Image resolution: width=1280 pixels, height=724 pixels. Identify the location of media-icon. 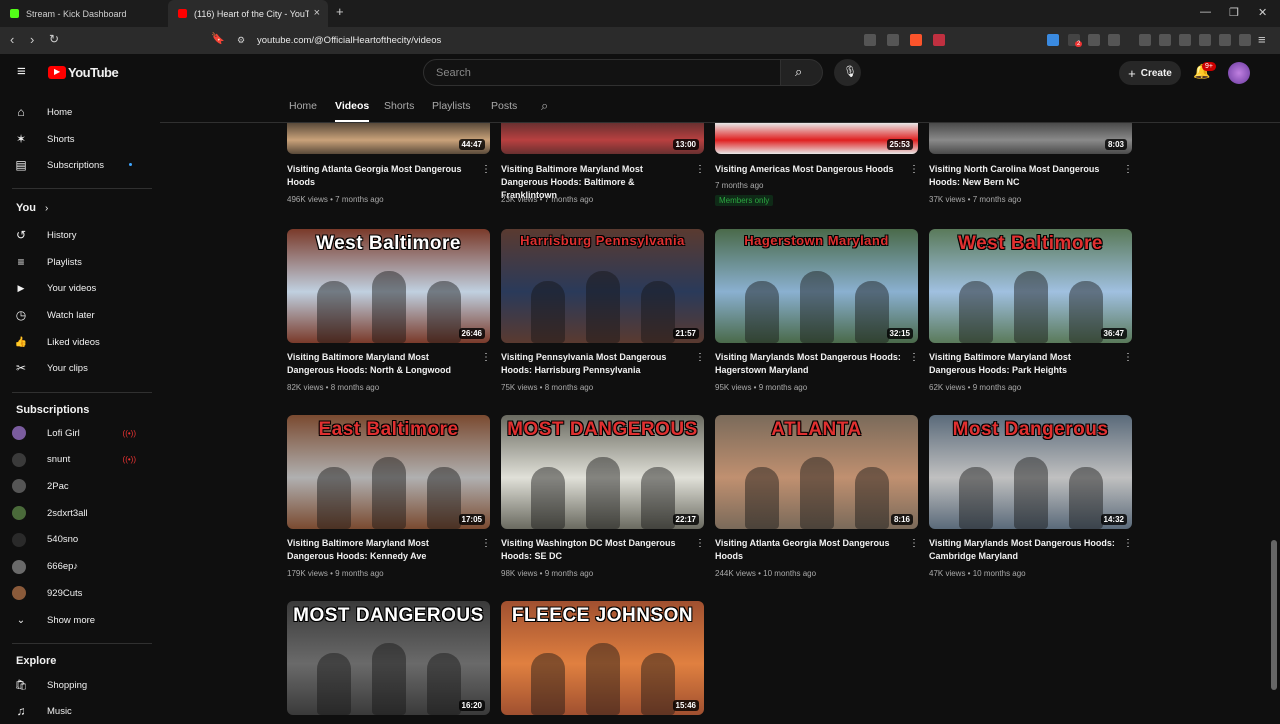
(1165, 40).